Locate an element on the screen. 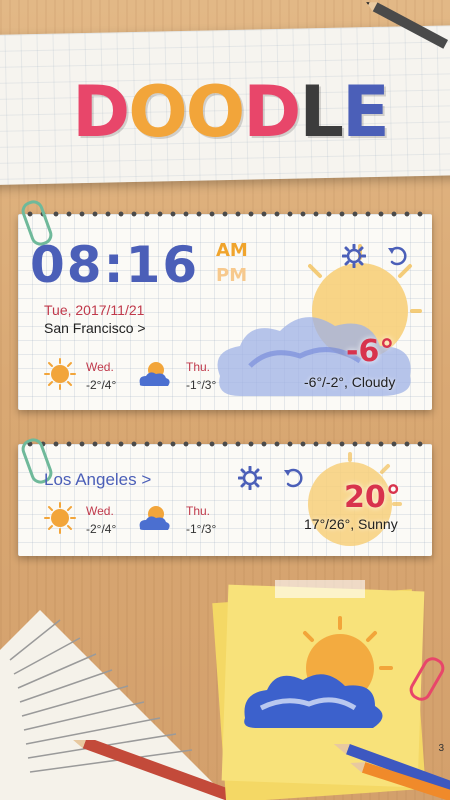 The width and height of the screenshot is (450, 800). am-pm-indicator: AM PM is located at coordinates (232, 263).